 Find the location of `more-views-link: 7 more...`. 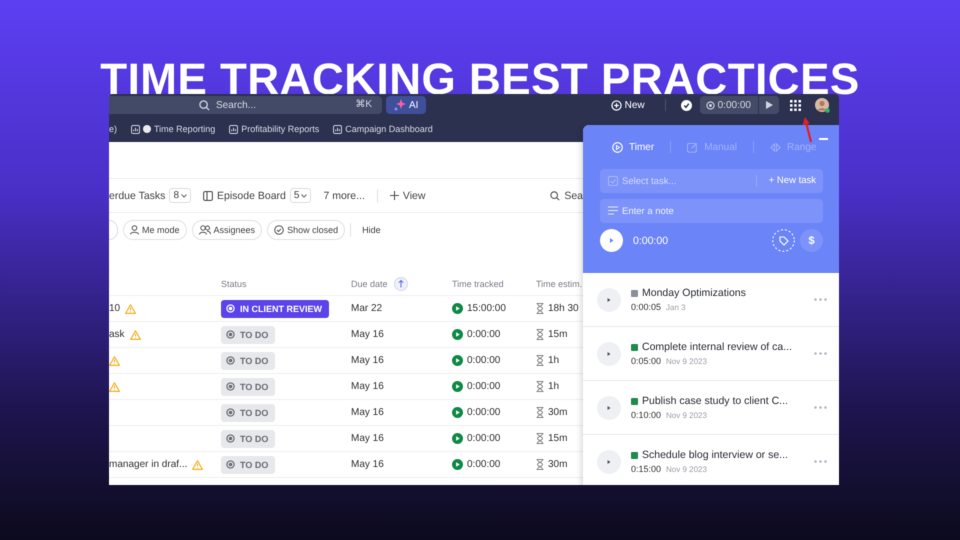

more-views-link: 7 more... is located at coordinates (344, 196).